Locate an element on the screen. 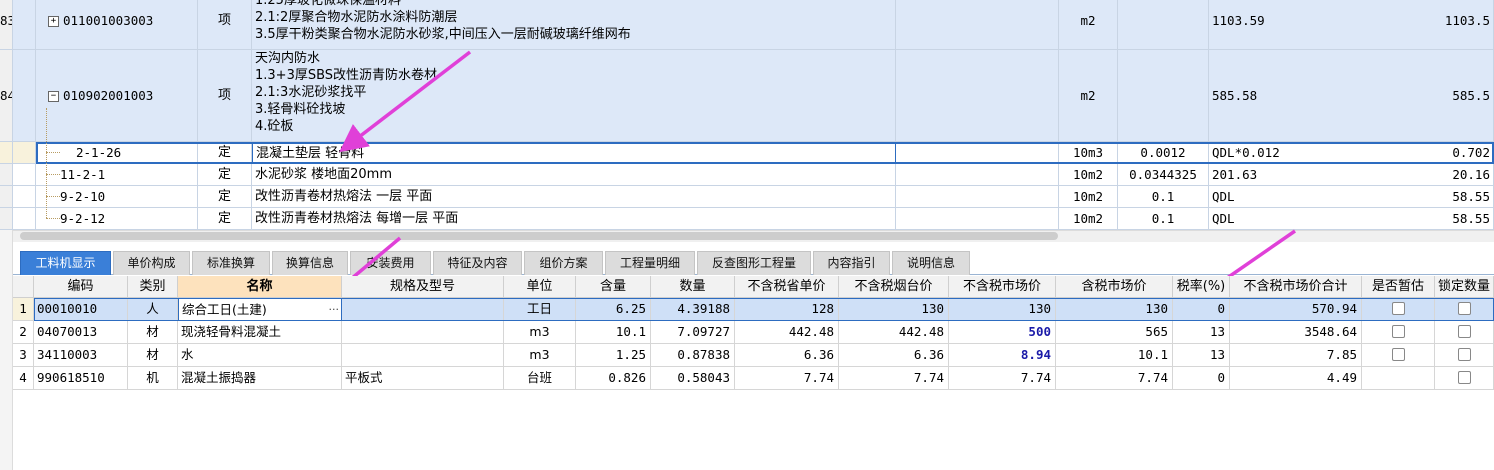 The width and height of the screenshot is (1494, 470). cell-total: 7.85 is located at coordinates (1296, 355).